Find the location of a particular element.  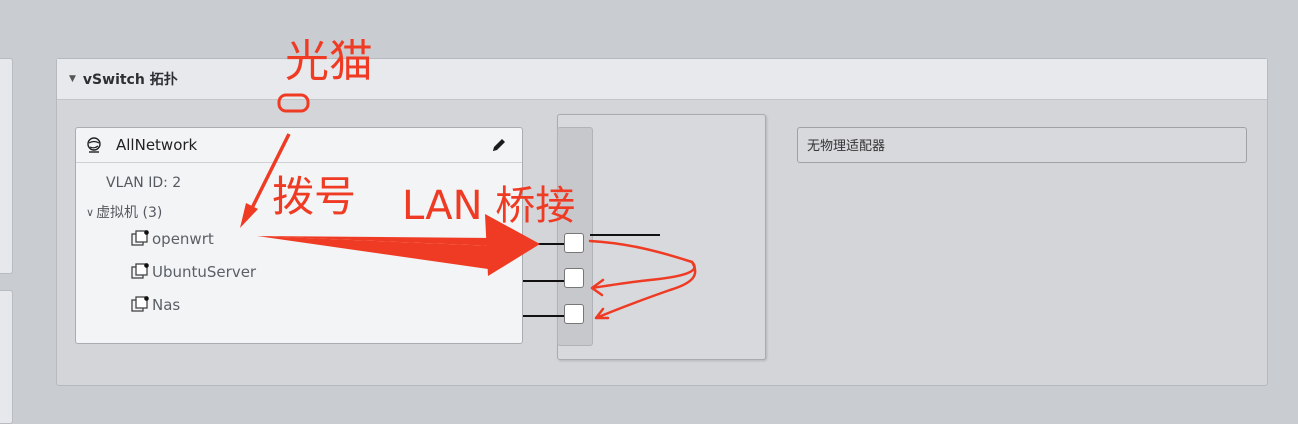

annotation-modem: 光猫 is located at coordinates (329, 61).